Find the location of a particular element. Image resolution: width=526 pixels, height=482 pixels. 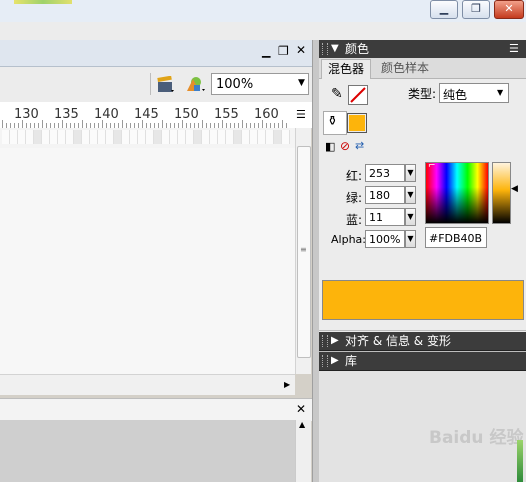

color-spectrum-picker: ⌐ is located at coordinates (457, 192).